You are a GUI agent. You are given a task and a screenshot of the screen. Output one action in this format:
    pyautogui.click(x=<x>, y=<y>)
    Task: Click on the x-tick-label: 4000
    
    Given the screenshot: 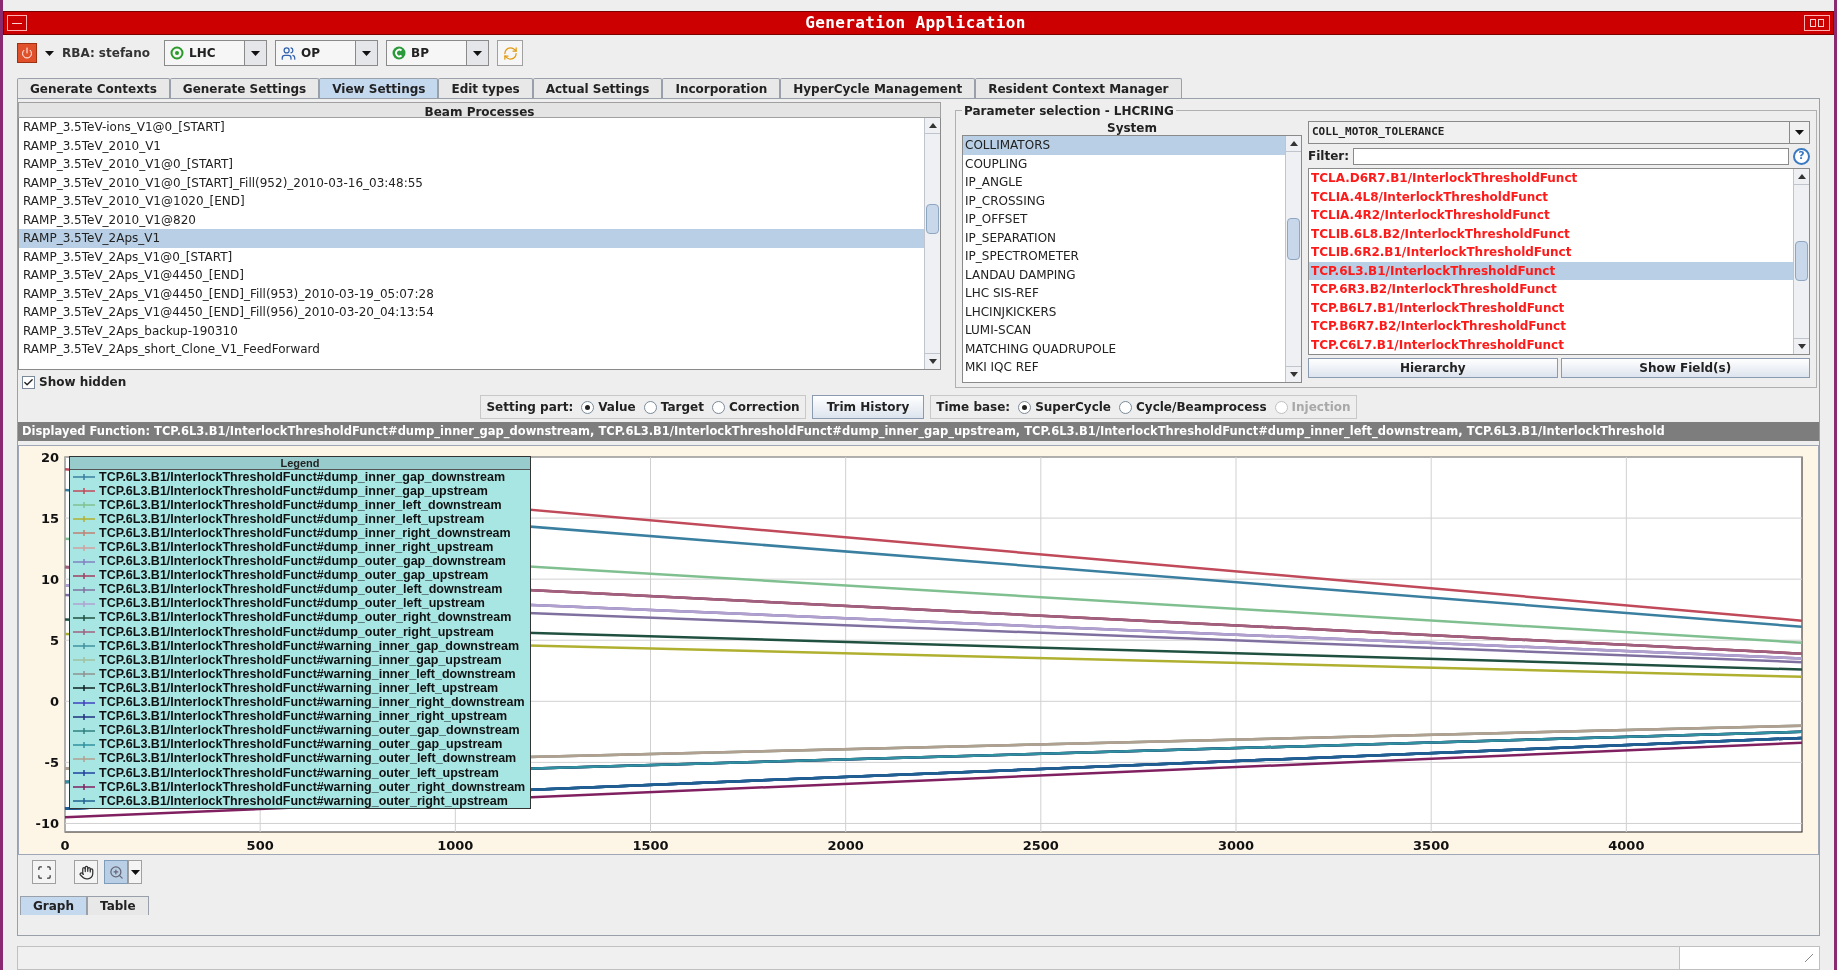 What is the action you would take?
    pyautogui.click(x=1626, y=845)
    